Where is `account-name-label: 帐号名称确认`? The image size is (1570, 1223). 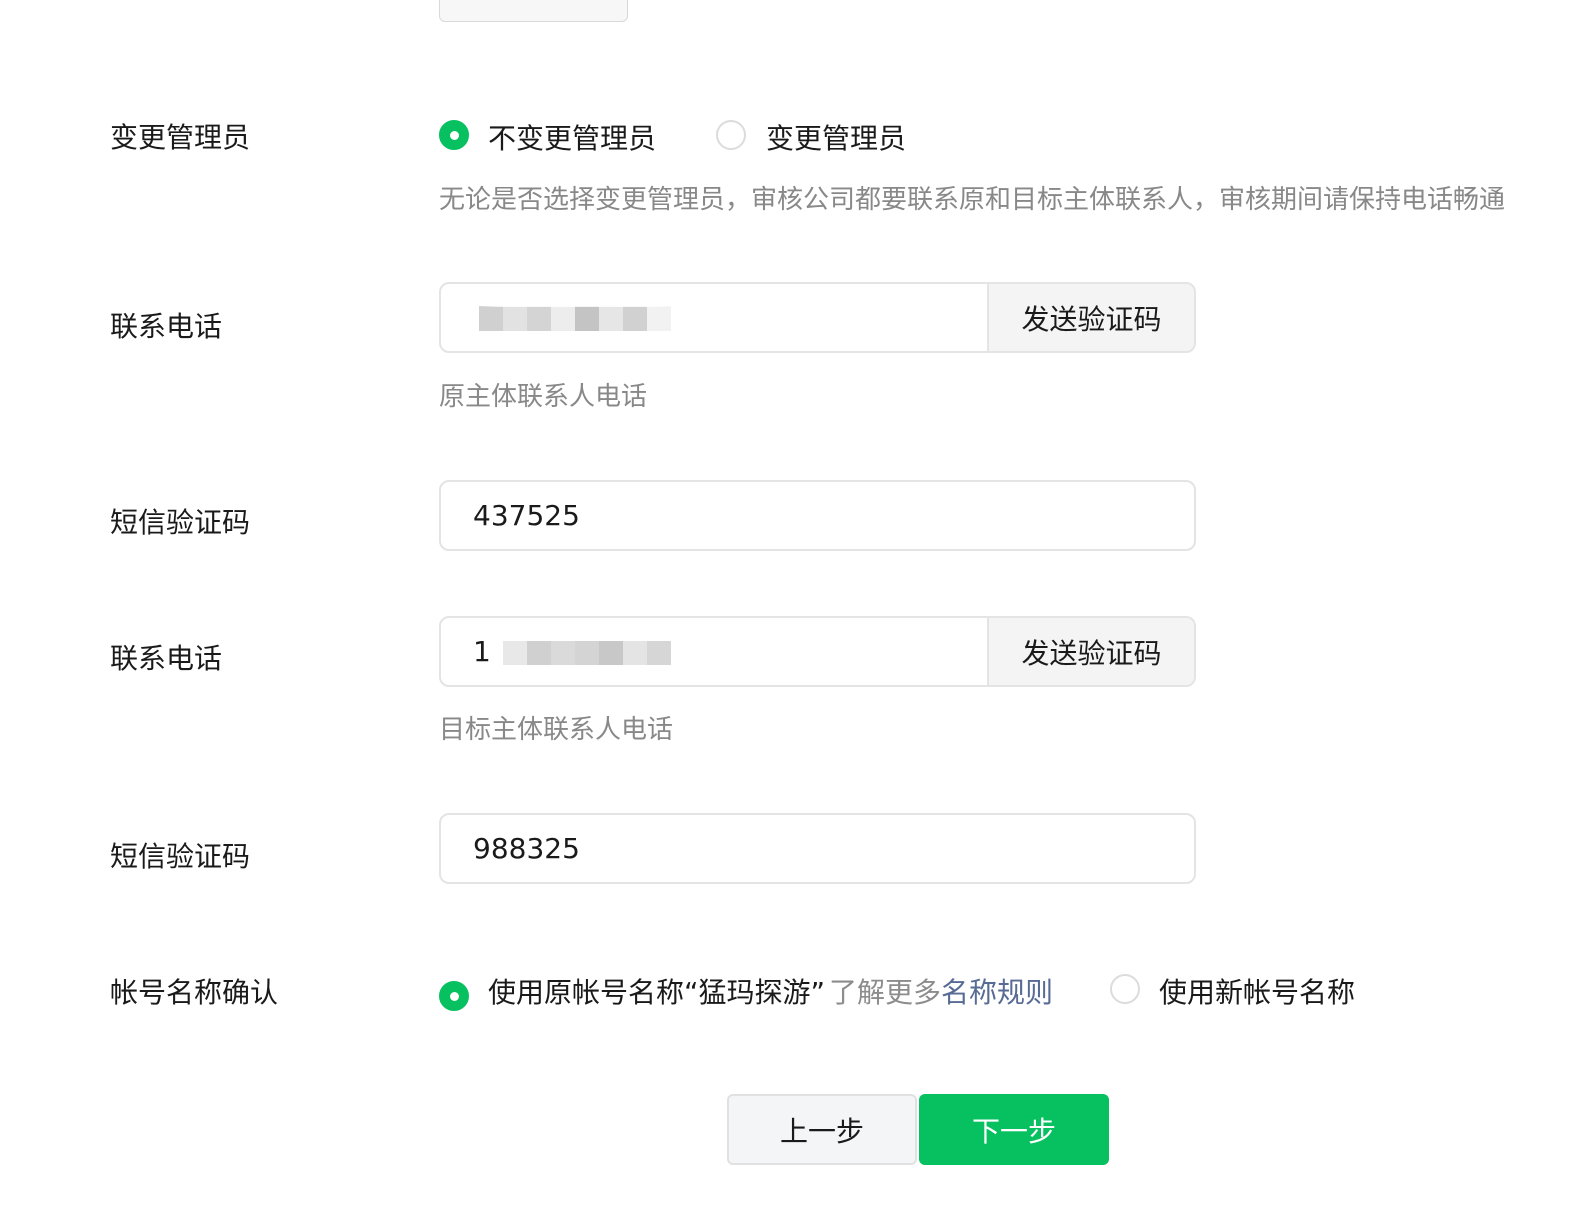
account-name-label: 帐号名称确认 is located at coordinates (194, 992).